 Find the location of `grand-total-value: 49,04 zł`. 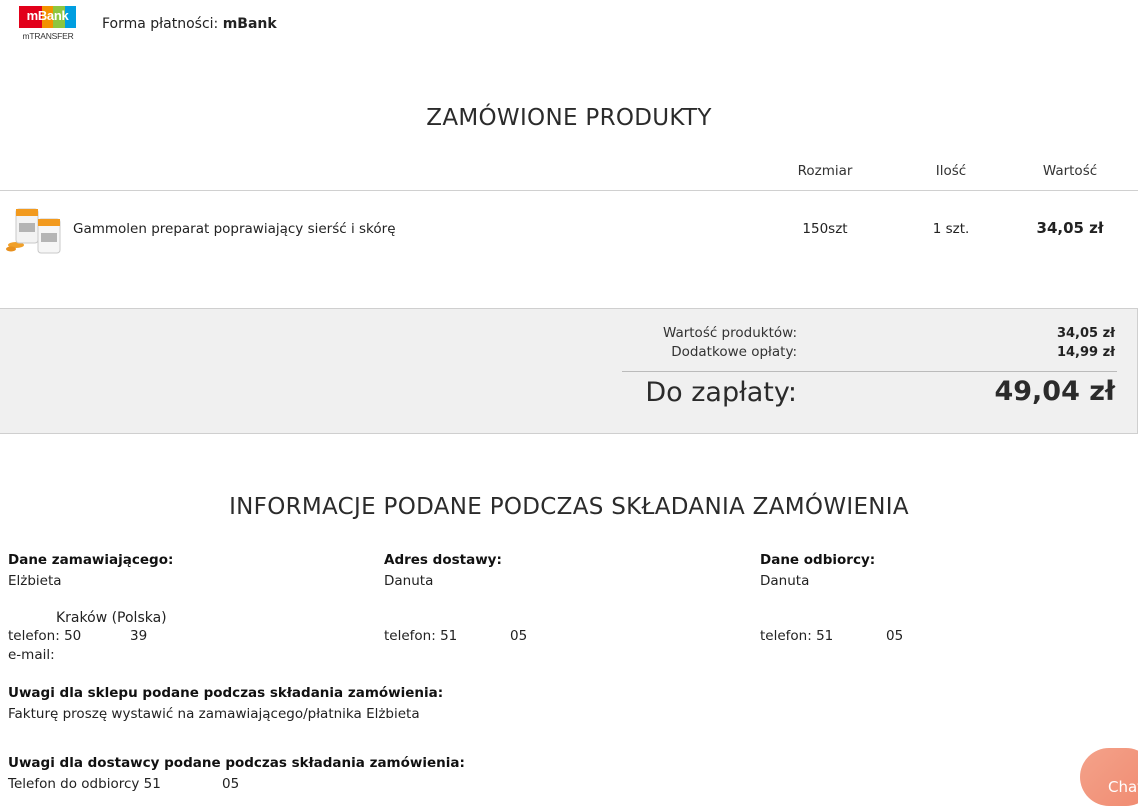

grand-total-value: 49,04 zł is located at coordinates (1054, 391).